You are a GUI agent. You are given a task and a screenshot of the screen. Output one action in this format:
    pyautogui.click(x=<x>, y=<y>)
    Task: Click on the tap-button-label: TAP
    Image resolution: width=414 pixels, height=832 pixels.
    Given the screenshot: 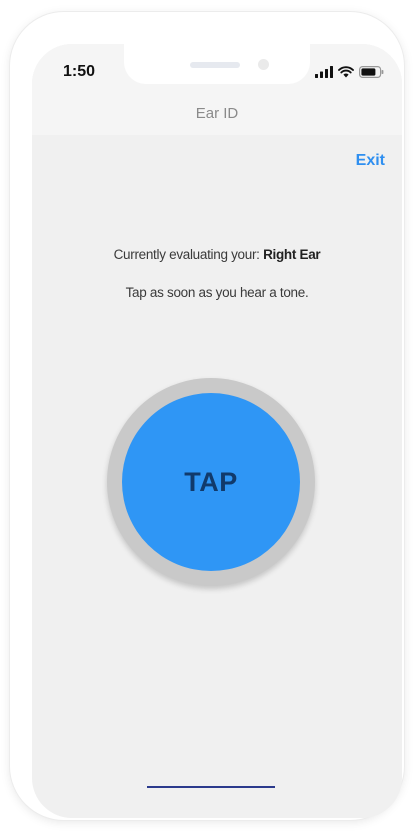 What is the action you would take?
    pyautogui.click(x=211, y=481)
    